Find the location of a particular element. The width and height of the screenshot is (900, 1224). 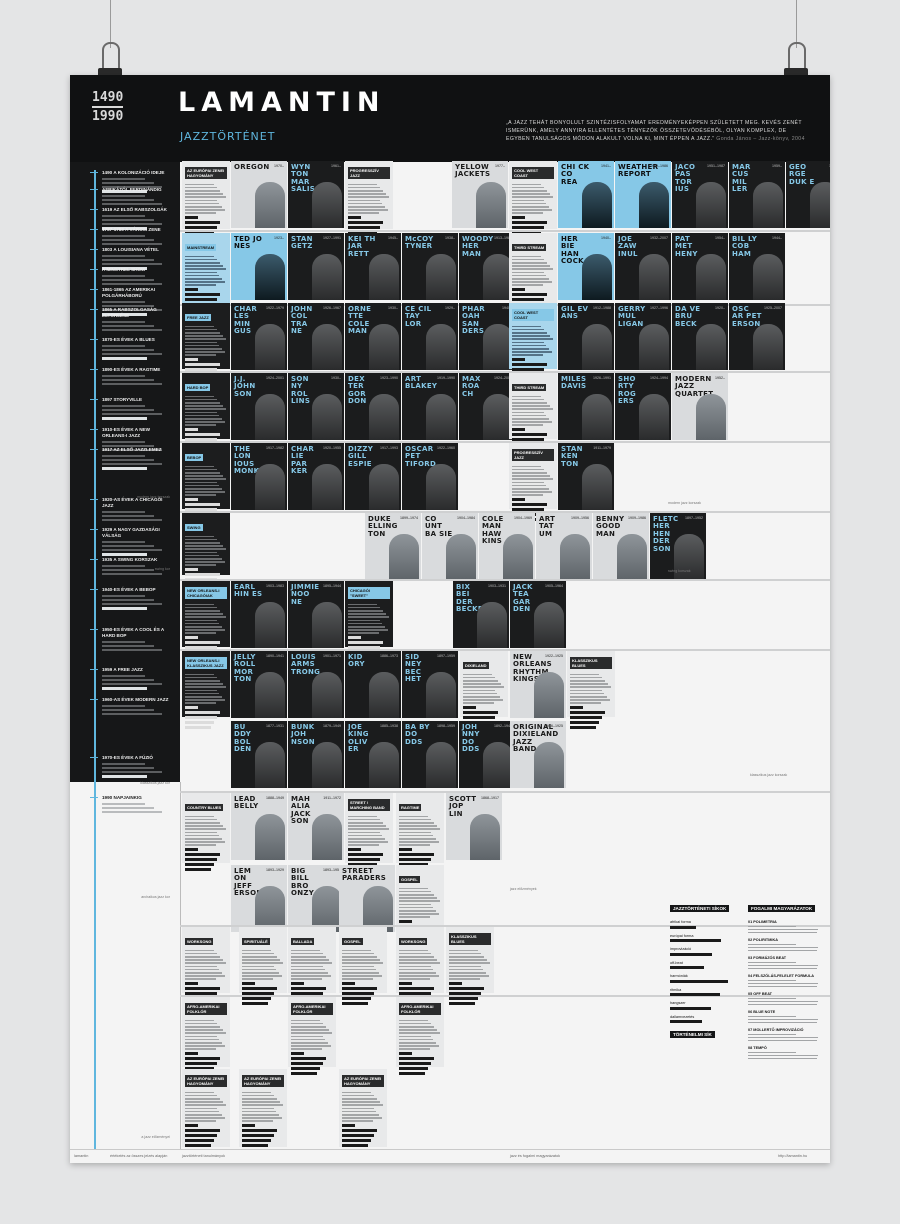

style-name-label: STREET / MARCHING BAND is located at coordinates (369, 805).